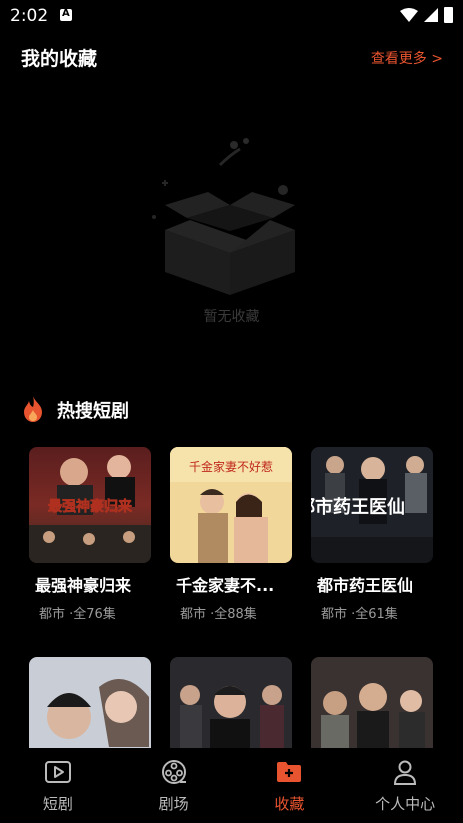  I want to click on nav-label: 短剧, so click(57, 804).